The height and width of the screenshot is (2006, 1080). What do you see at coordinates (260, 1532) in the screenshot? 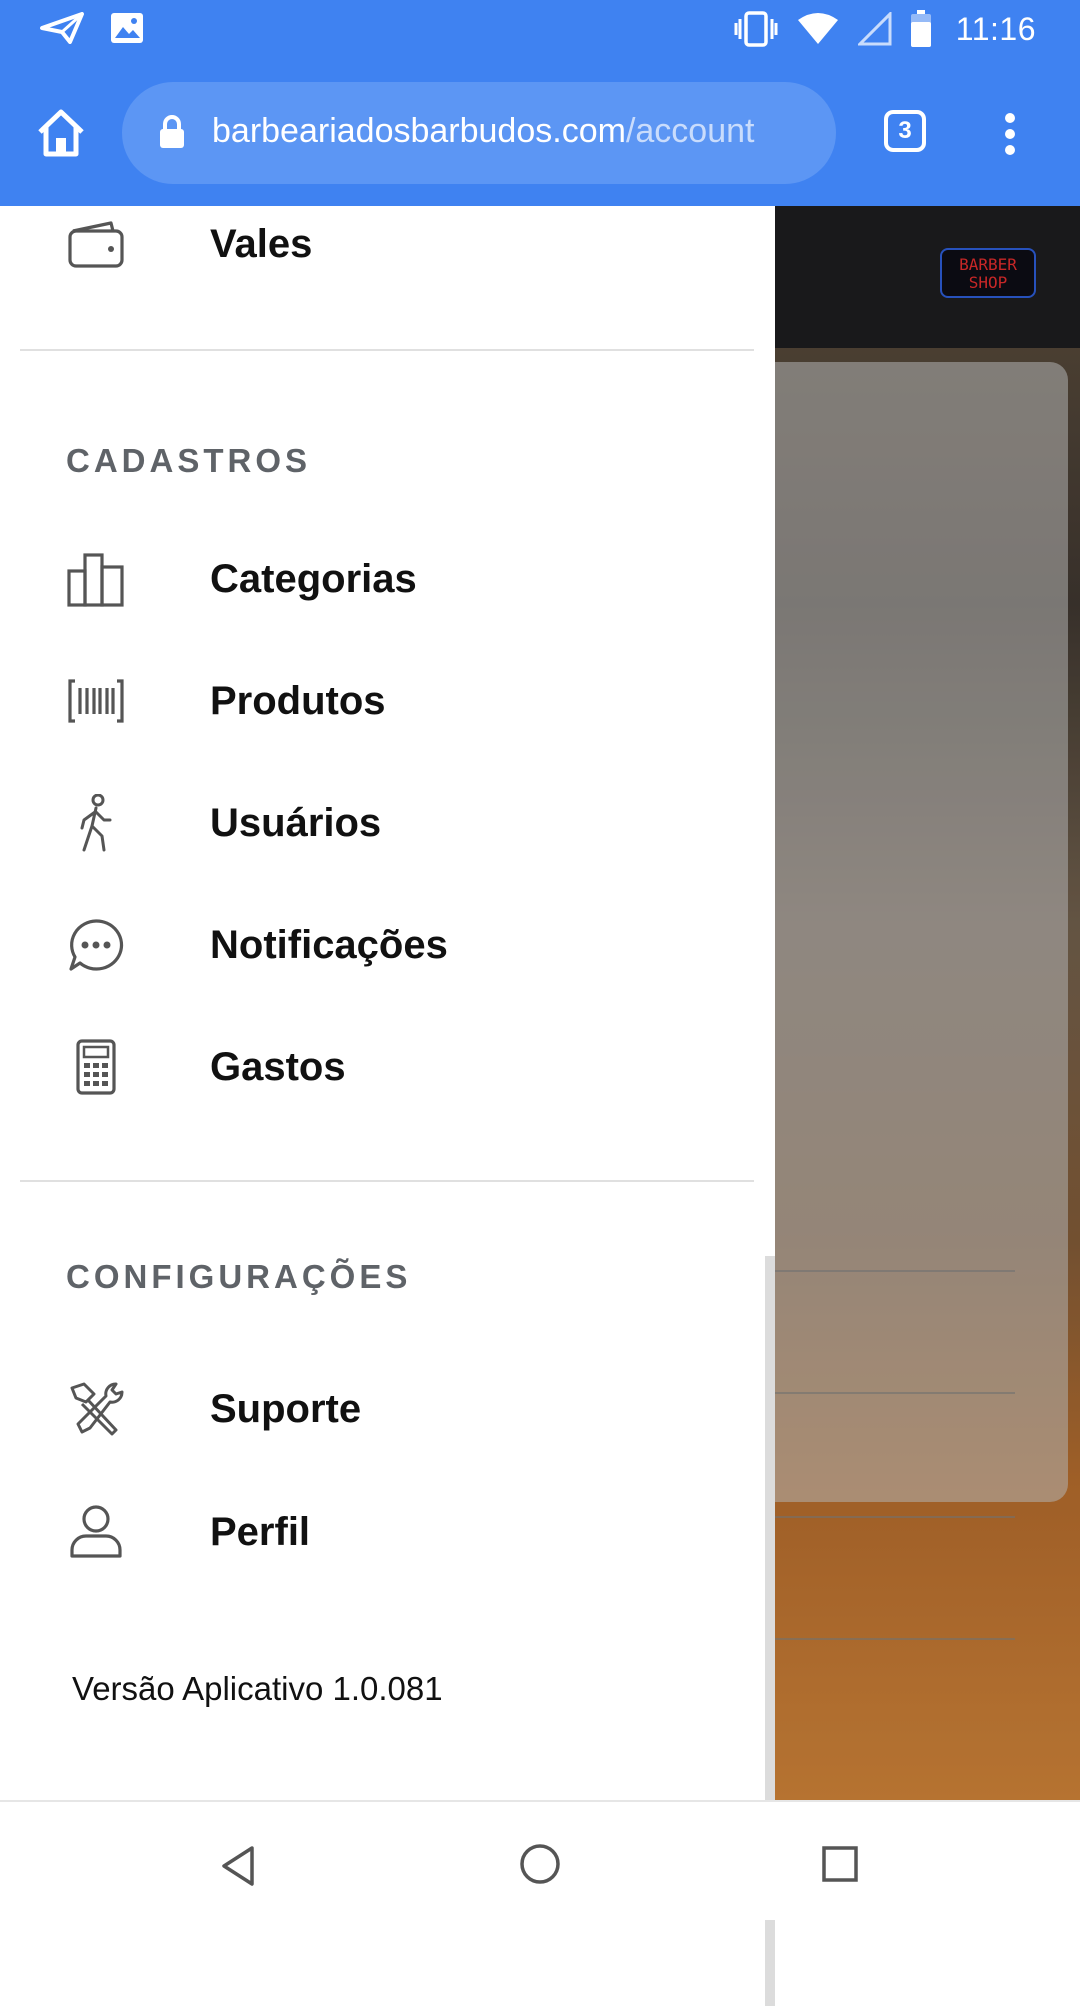
I see `drawer-item-label: Perfil` at bounding box center [260, 1532].